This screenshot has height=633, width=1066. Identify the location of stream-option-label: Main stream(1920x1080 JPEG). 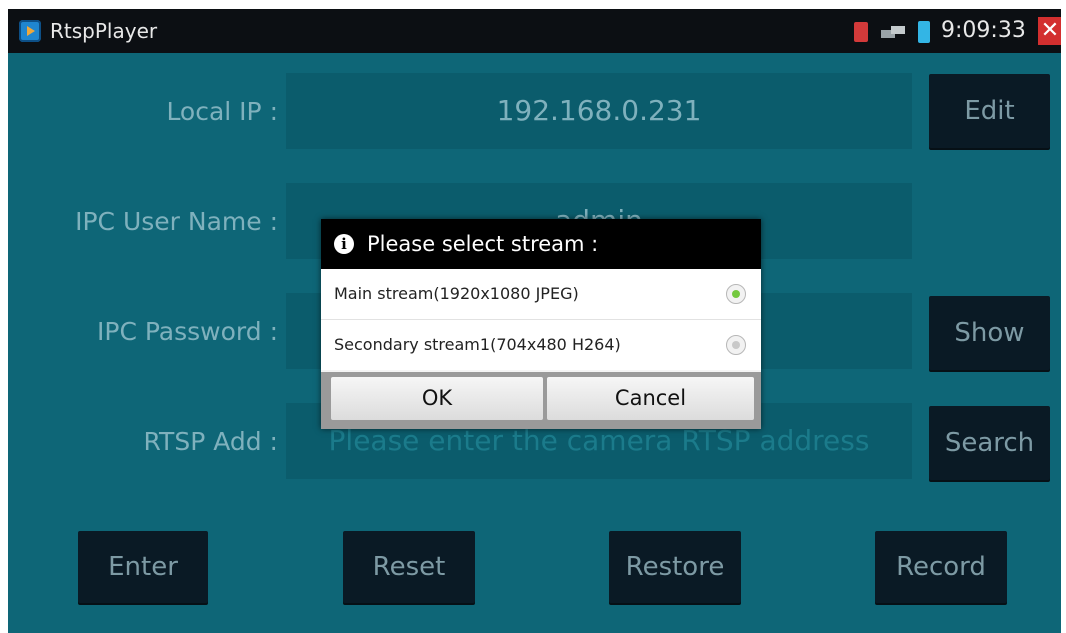
(456, 293).